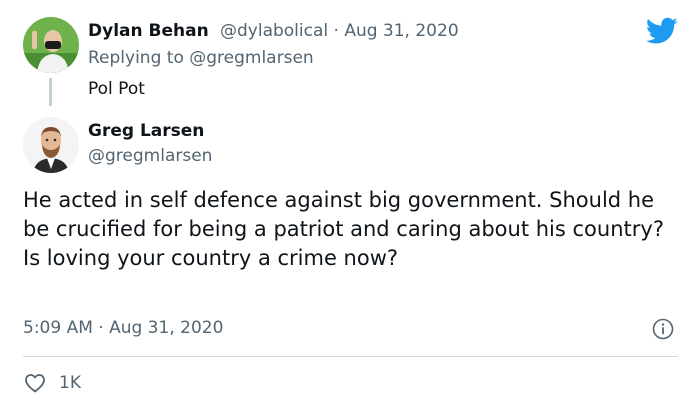 The height and width of the screenshot is (410, 700). Describe the element at coordinates (35, 383) in the screenshot. I see `heart-icon` at that location.